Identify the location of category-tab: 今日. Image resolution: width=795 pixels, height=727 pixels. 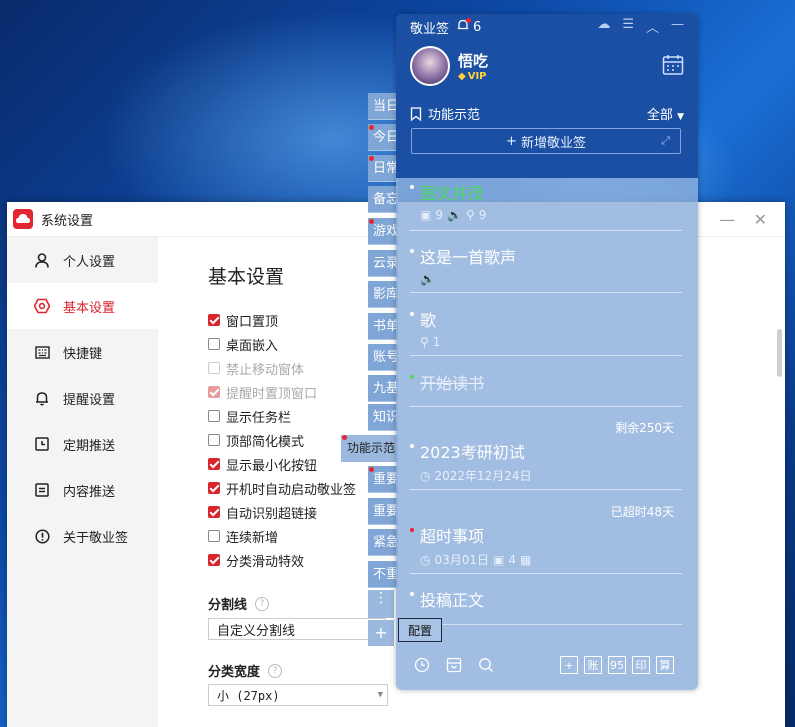
(383, 137).